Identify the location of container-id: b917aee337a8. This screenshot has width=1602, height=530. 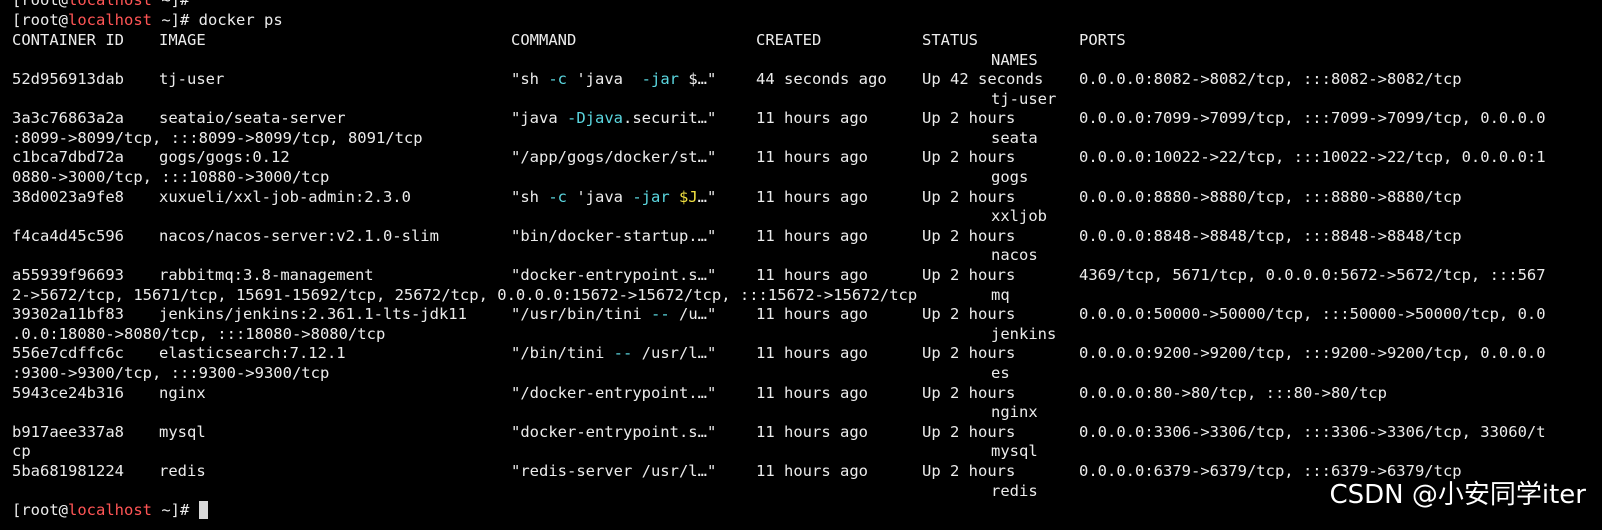
(68, 432).